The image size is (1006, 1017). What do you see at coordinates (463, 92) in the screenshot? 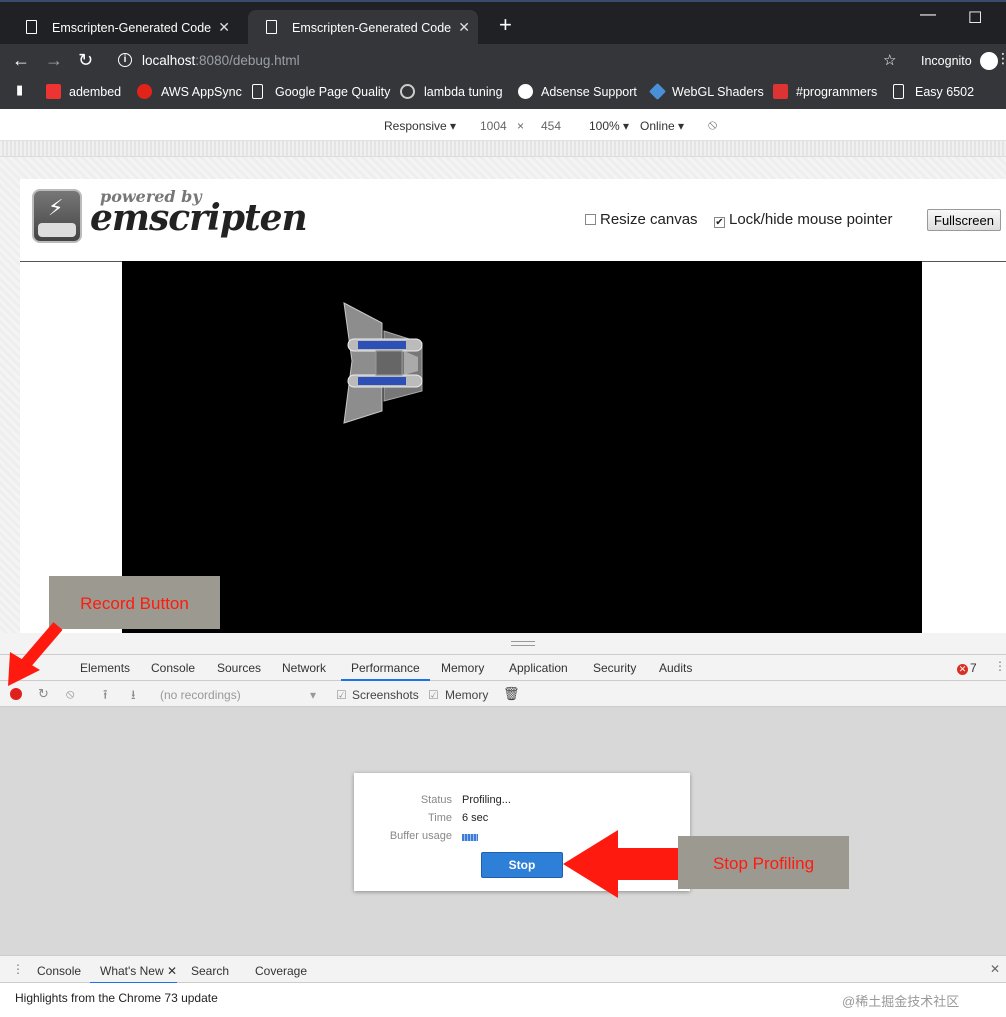
I see `bookmark-lambda-tuning: lambda tuning` at bounding box center [463, 92].